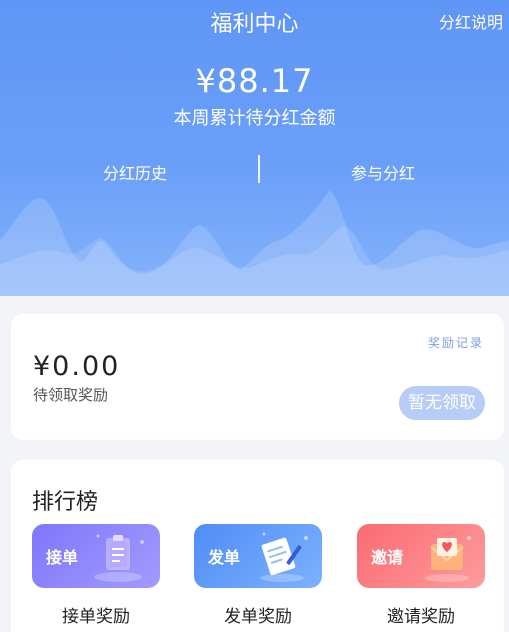 This screenshot has height=632, width=509. I want to click on order-reward-tile: 接单, so click(96, 556).